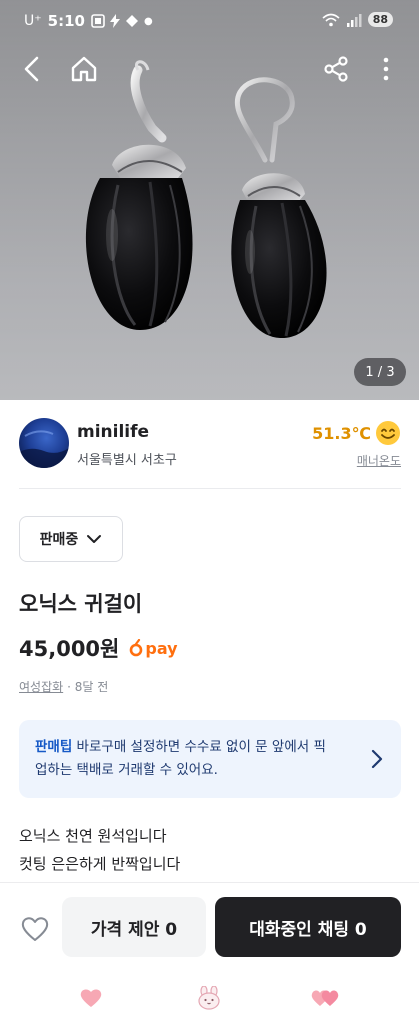  What do you see at coordinates (127, 460) in the screenshot?
I see `seller-location: 서울특별시 서초구` at bounding box center [127, 460].